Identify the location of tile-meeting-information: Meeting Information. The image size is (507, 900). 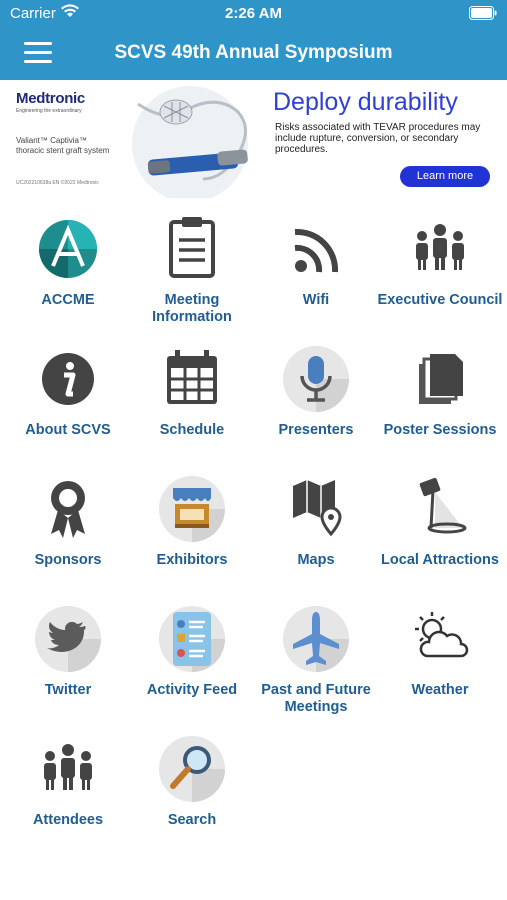
(192, 278).